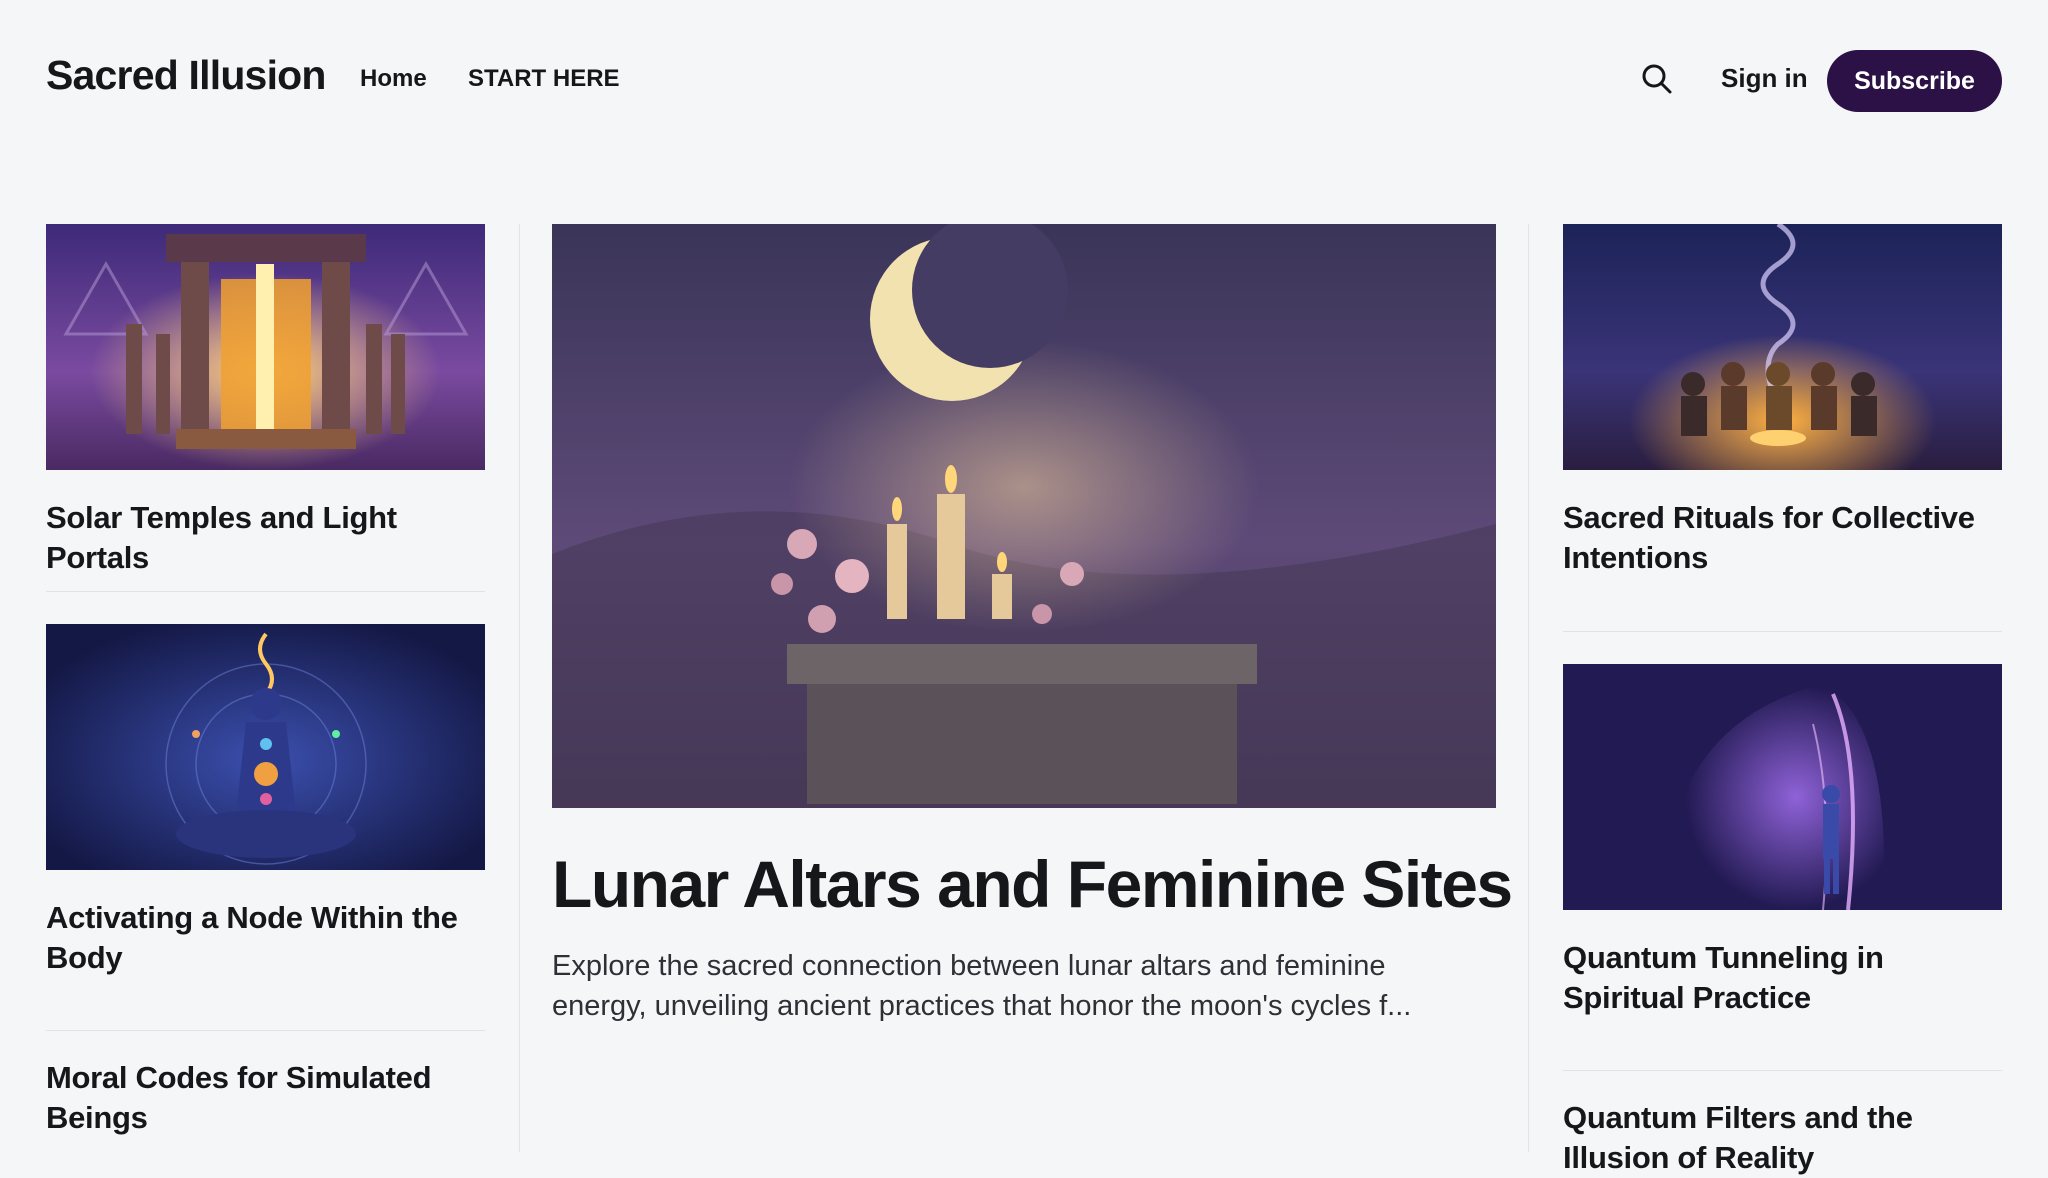  I want to click on sign-in-link: Sign in, so click(1764, 78).